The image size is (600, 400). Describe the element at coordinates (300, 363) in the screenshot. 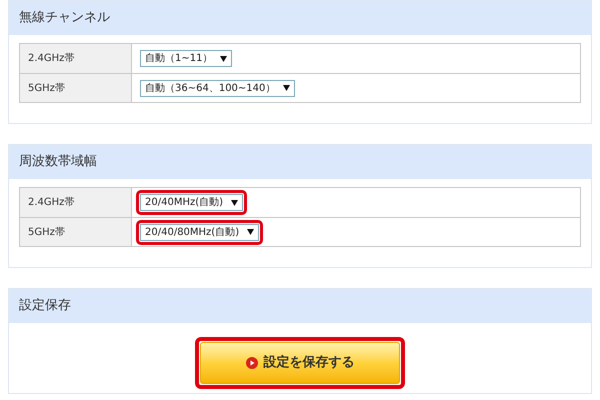

I see `save-button: 設定を保存する` at that location.